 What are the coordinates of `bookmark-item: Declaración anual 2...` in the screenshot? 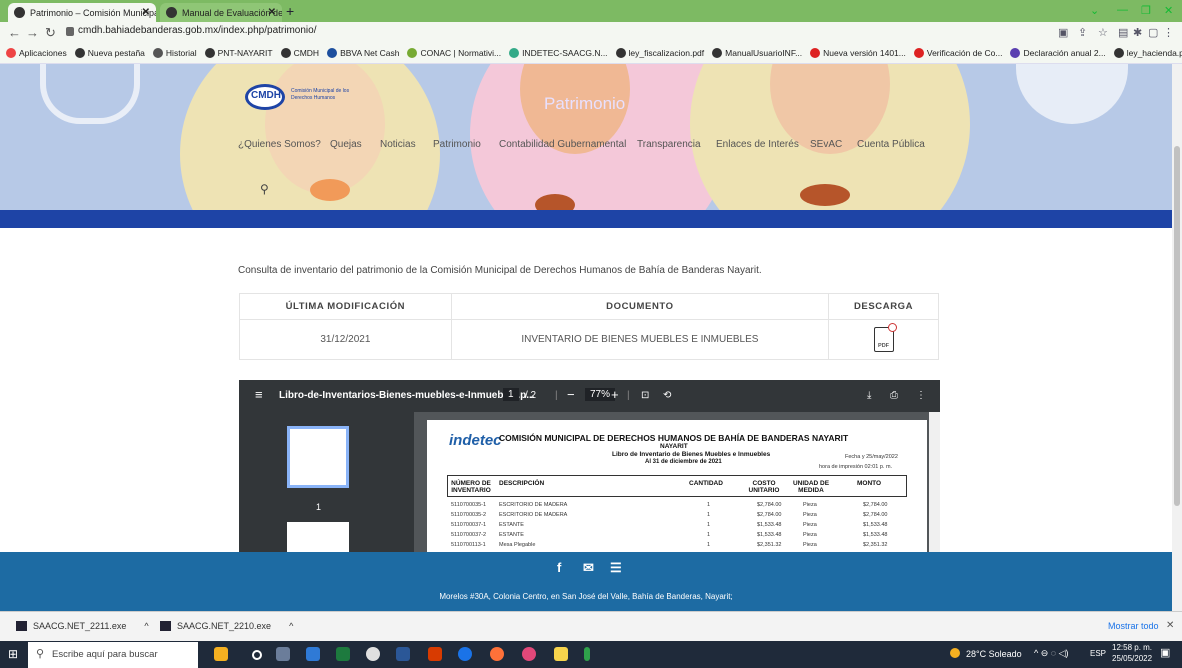 It's located at (1058, 53).